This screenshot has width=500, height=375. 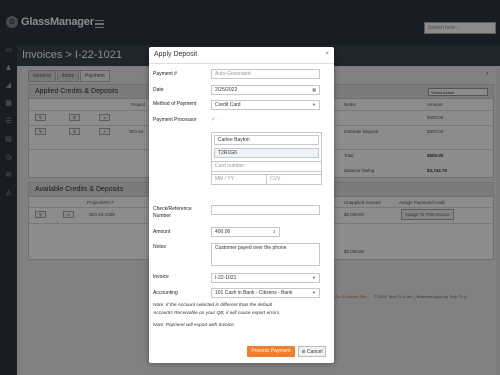 What do you see at coordinates (274, 231) in the screenshot?
I see `stepper-icon: ⇕` at bounding box center [274, 231].